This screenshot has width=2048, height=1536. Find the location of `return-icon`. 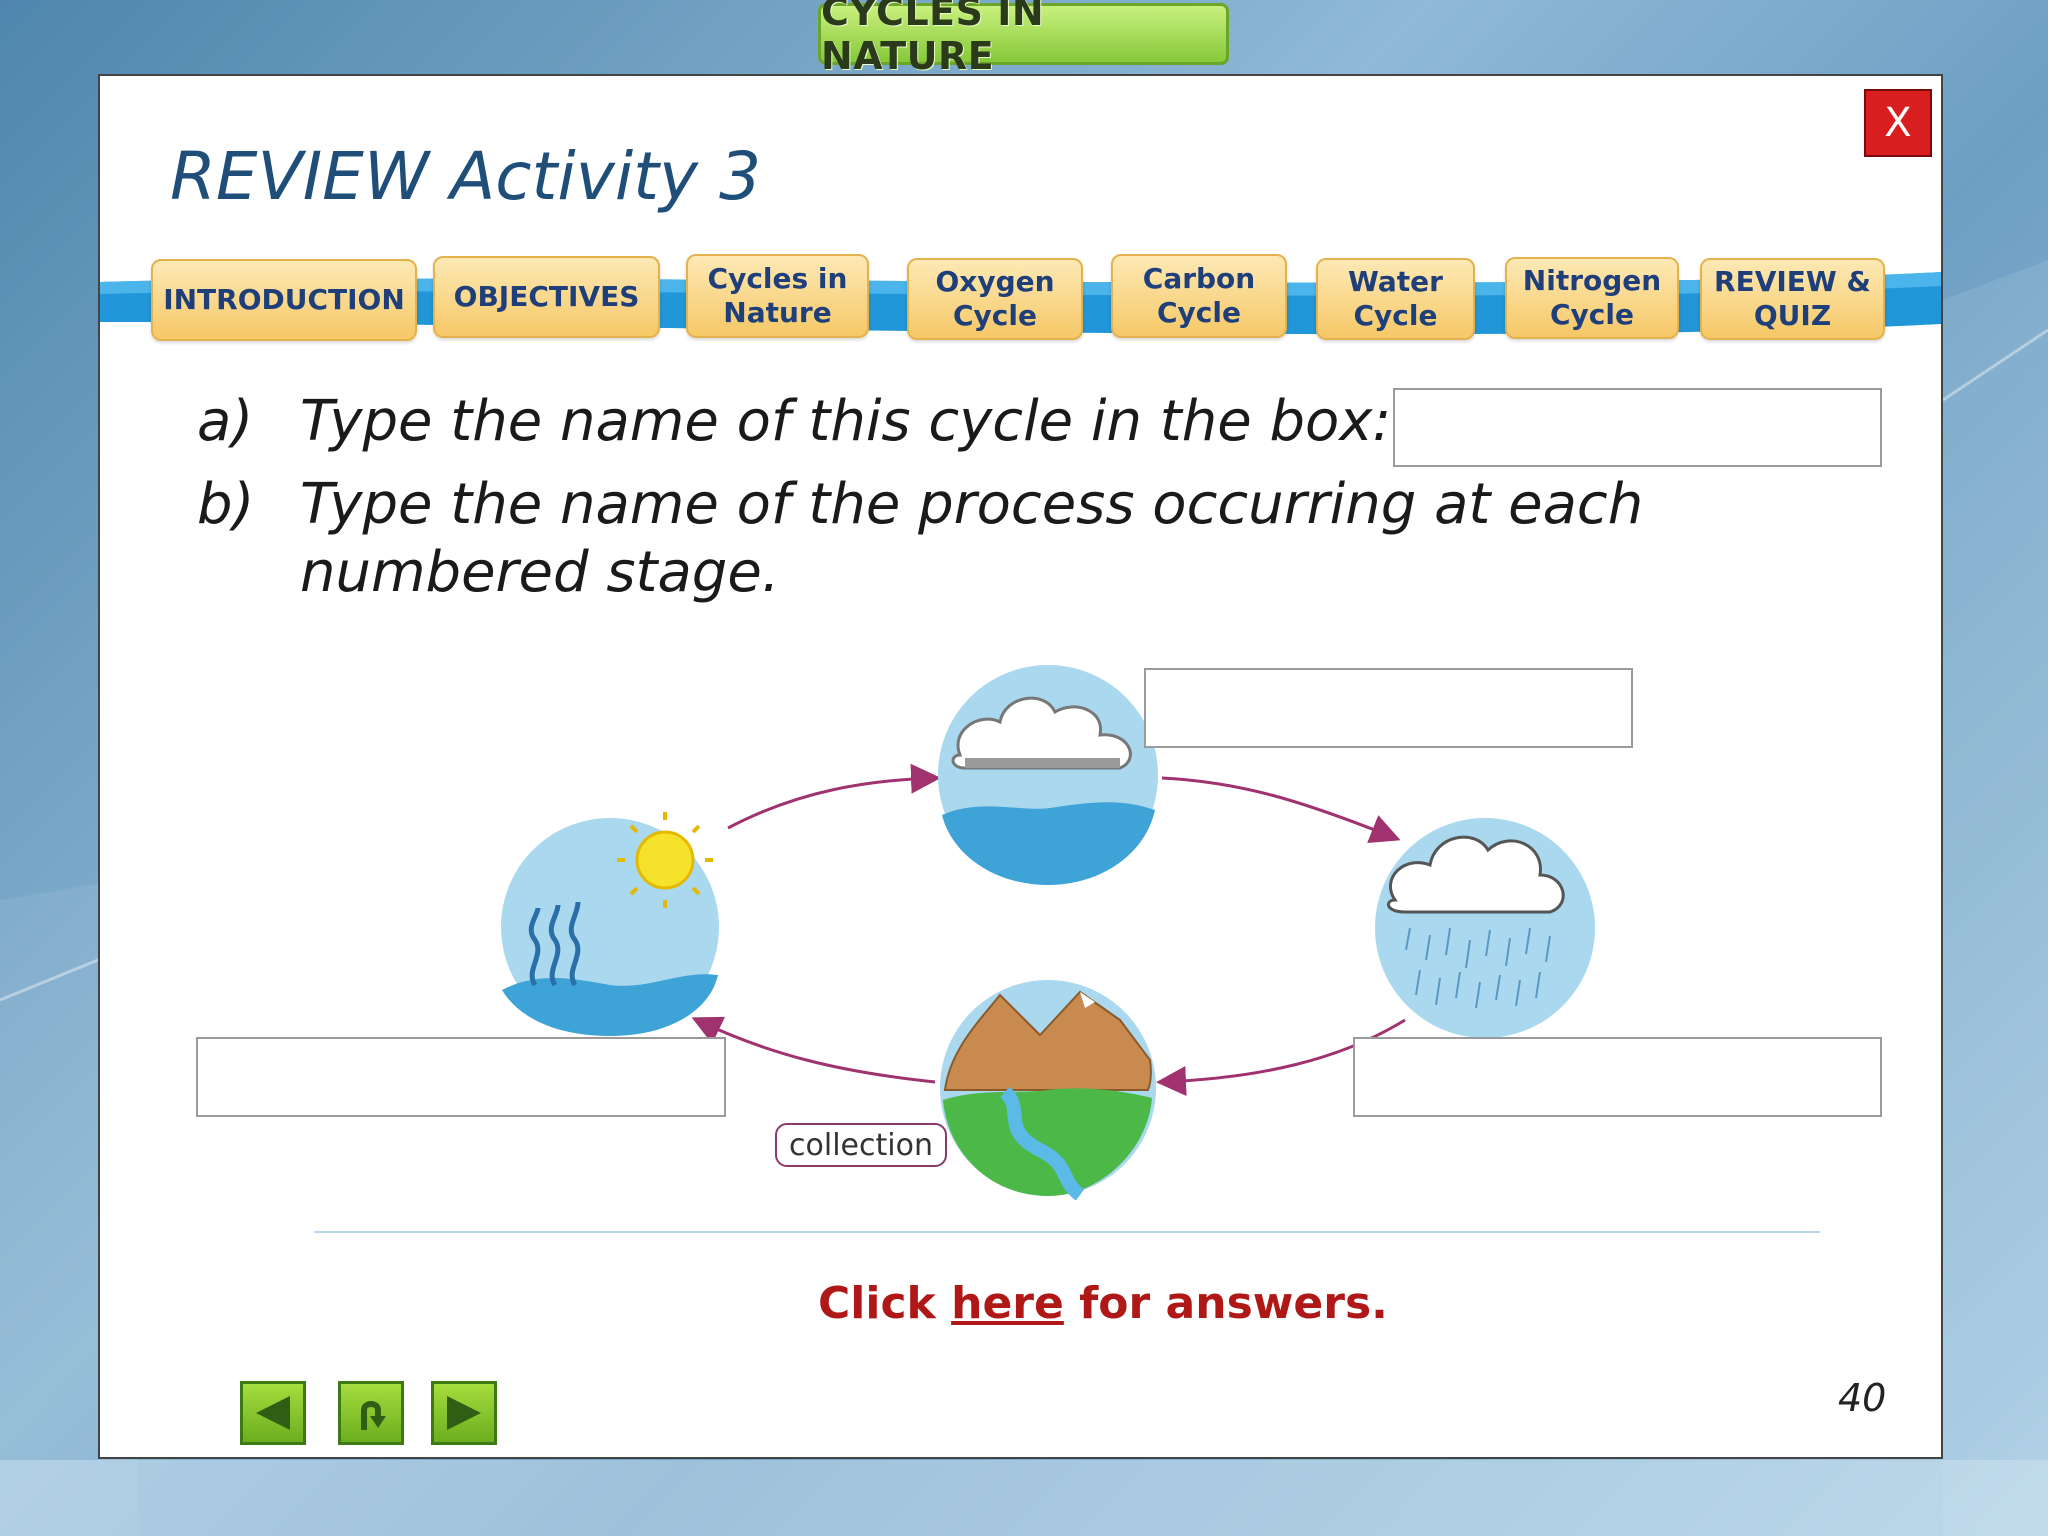

return-icon is located at coordinates (373, 1415).